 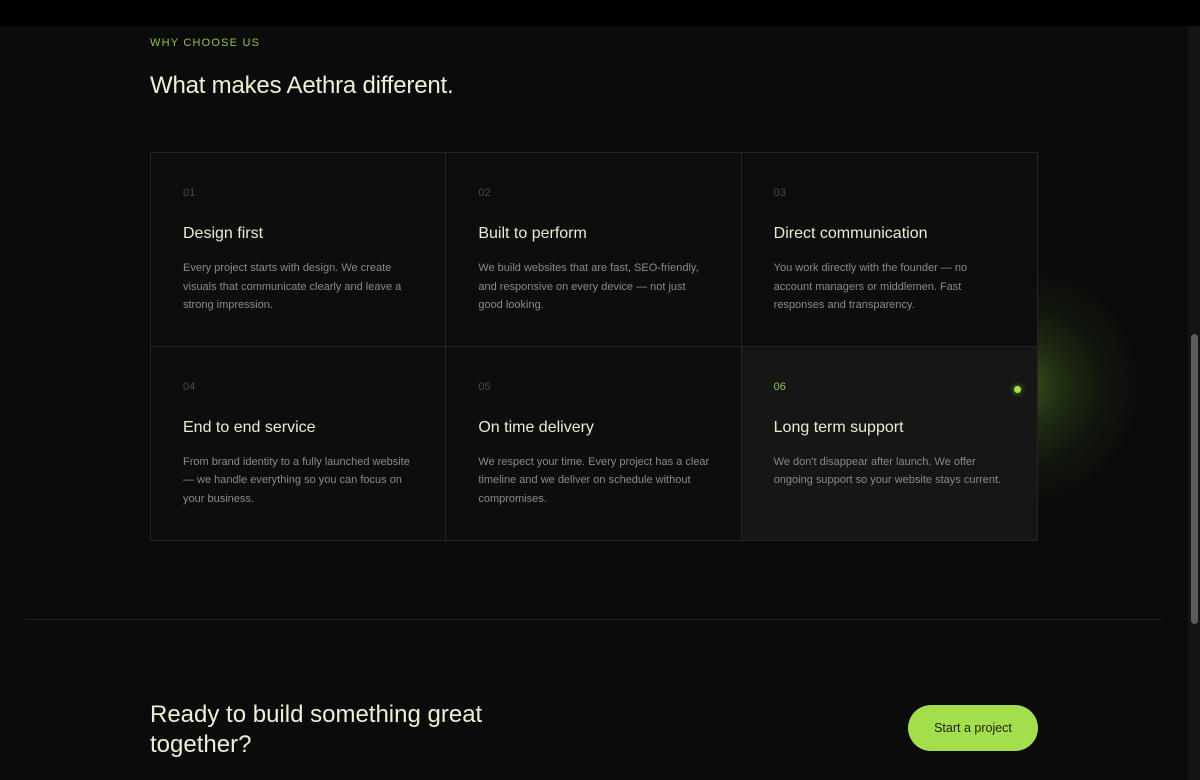 I want to click on section-title: What makes Aethra different., so click(x=302, y=85).